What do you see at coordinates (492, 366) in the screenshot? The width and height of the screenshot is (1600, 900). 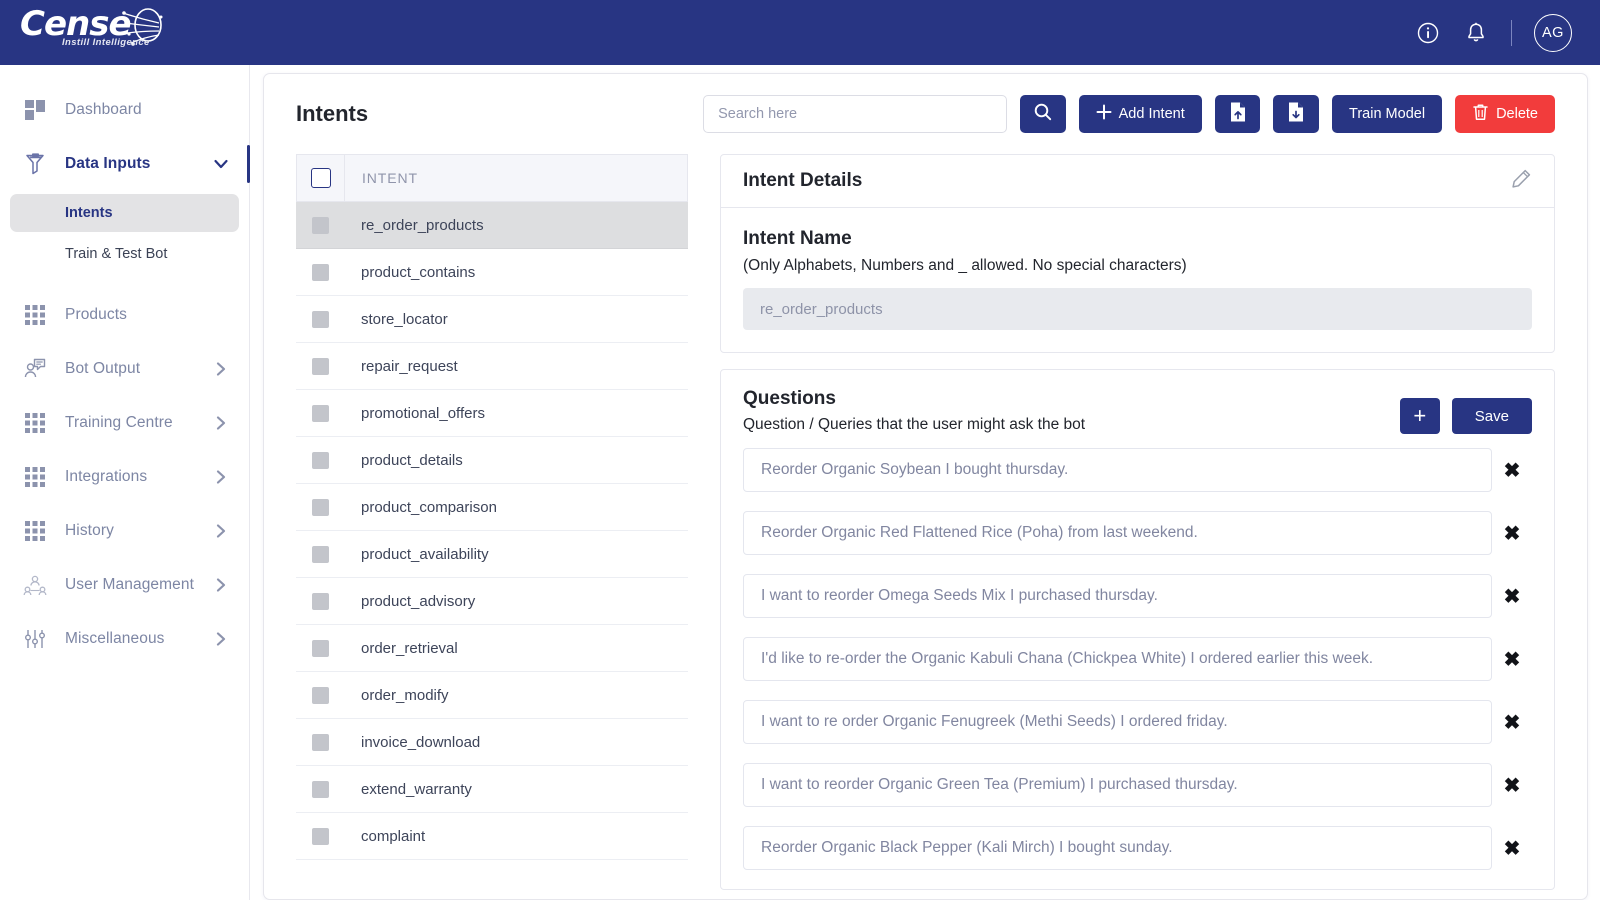 I see `table-row: repair_request` at bounding box center [492, 366].